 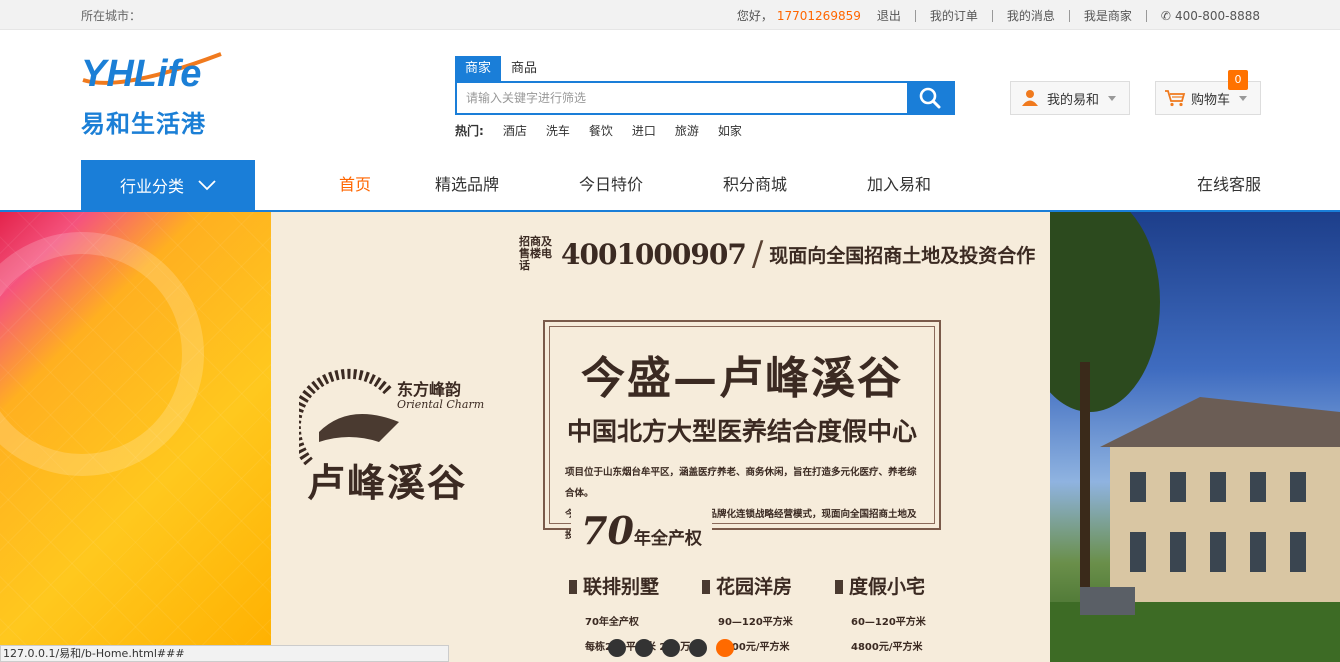 I want to click on banner-brand-name: 卢峰溪谷, so click(x=387, y=482).